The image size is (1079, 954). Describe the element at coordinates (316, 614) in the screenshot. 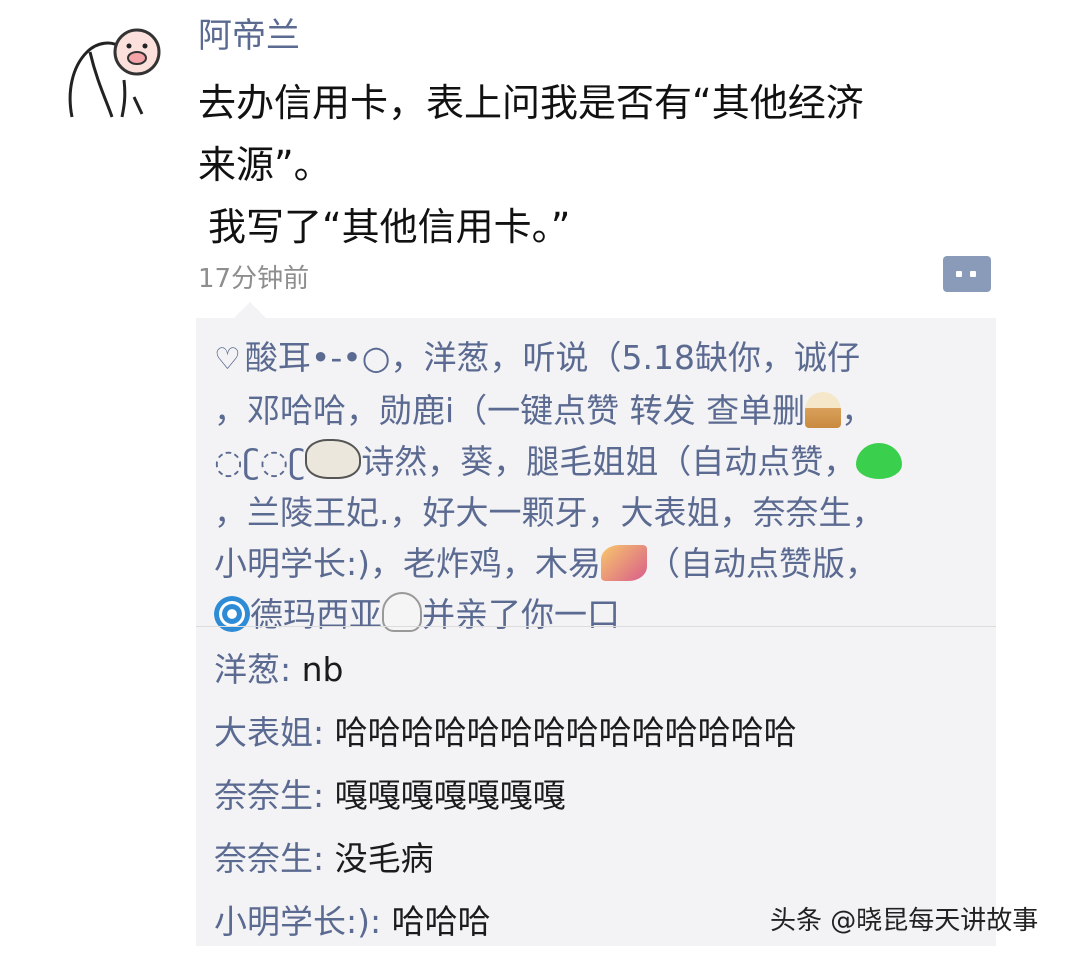

I see `liker-names: 德玛西亚` at that location.